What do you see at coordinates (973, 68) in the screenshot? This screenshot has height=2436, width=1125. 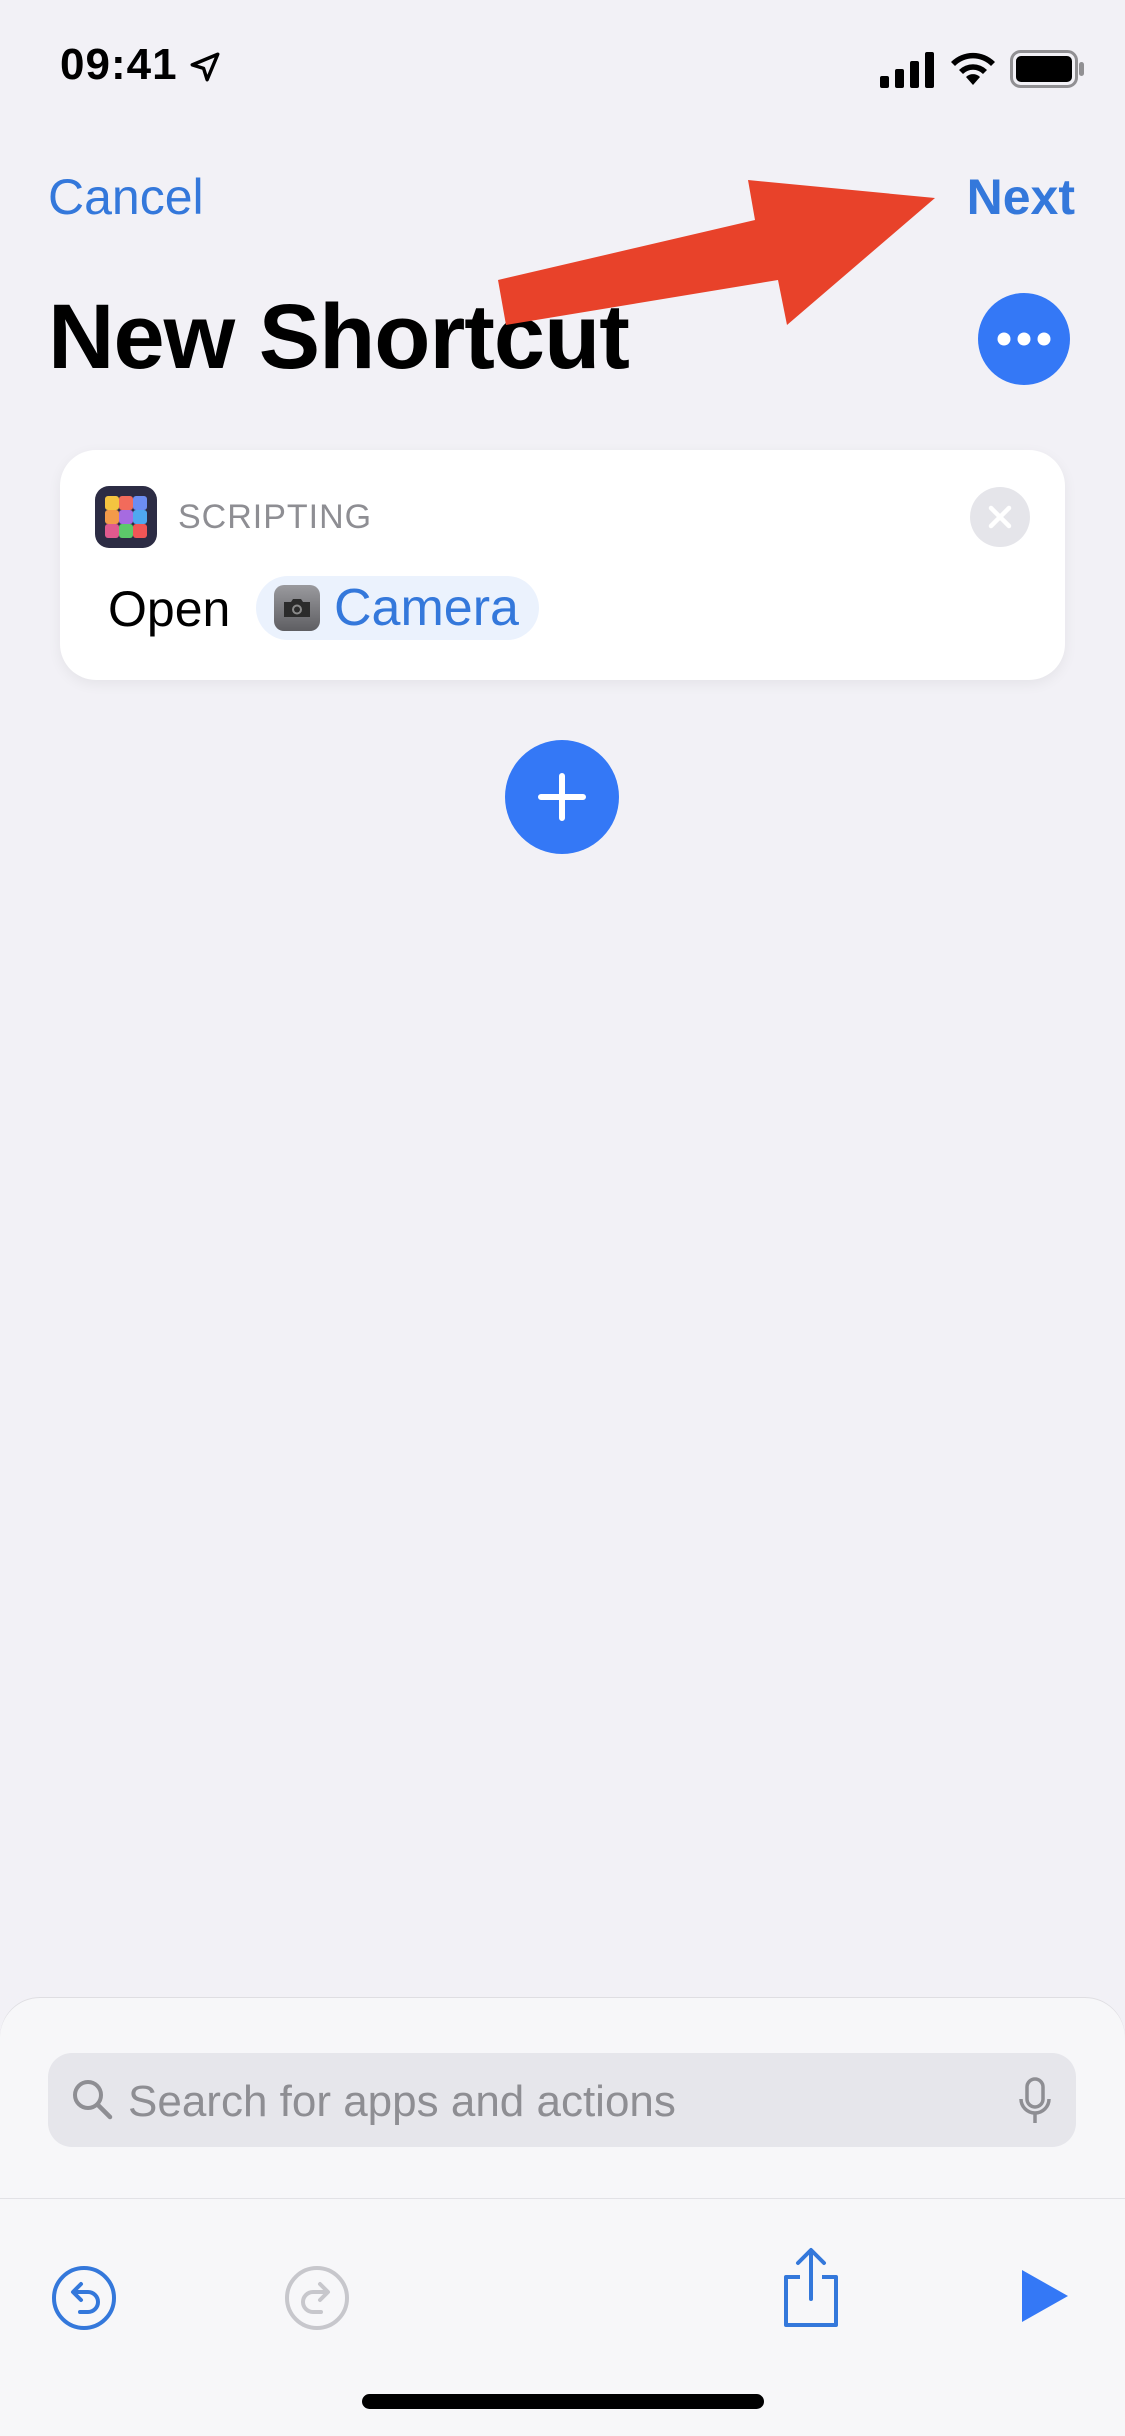 I see `wifi-icon` at bounding box center [973, 68].